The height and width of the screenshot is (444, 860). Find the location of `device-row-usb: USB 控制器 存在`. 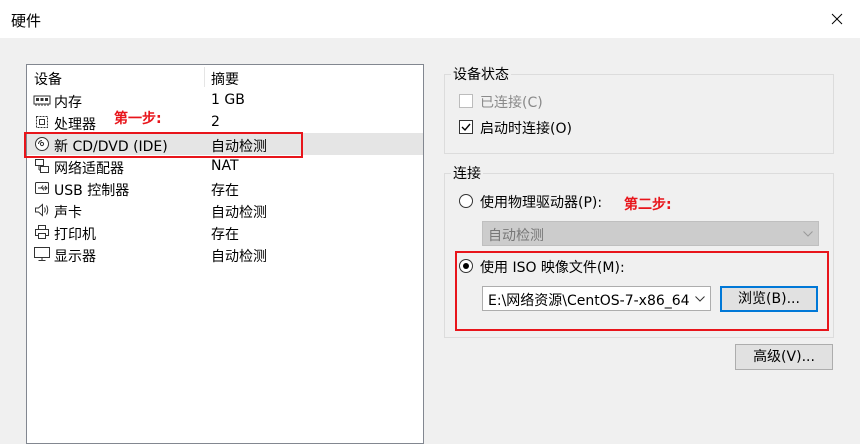

device-row-usb: USB 控制器 存在 is located at coordinates (225, 188).